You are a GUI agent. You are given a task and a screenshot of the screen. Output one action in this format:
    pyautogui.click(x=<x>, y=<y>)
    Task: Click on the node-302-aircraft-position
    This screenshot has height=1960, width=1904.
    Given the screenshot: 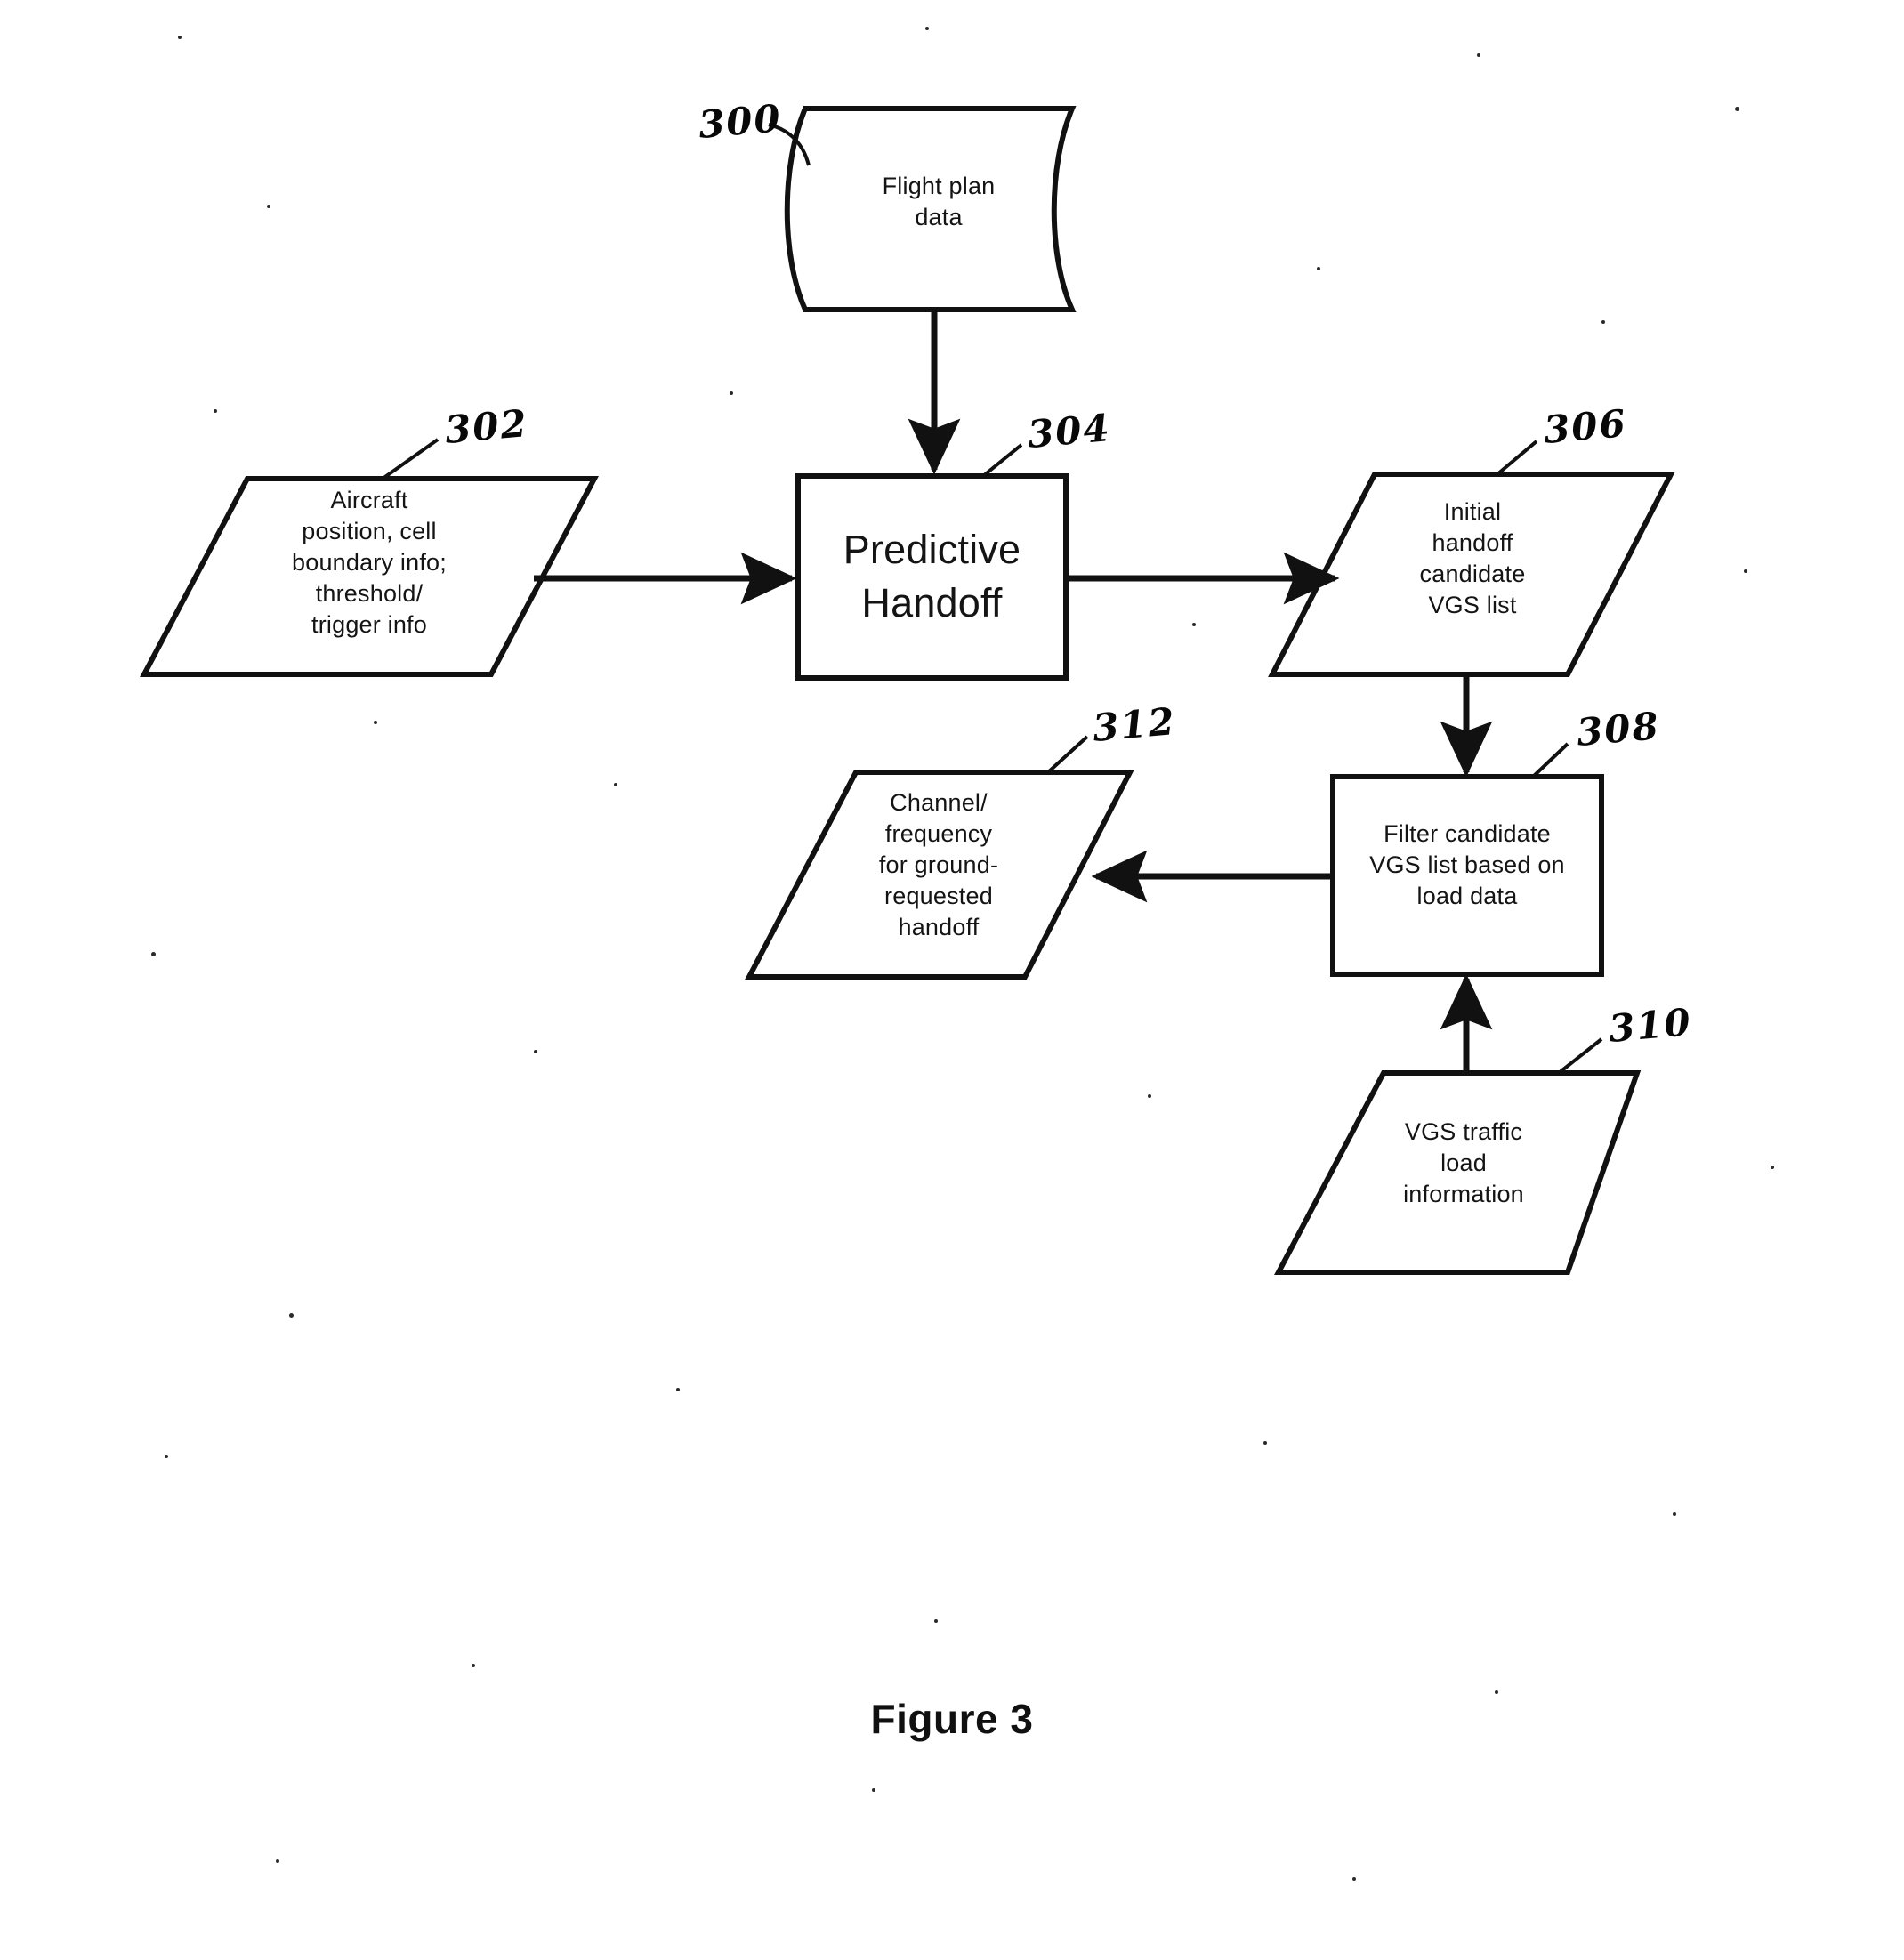 What is the action you would take?
    pyautogui.click(x=369, y=577)
    